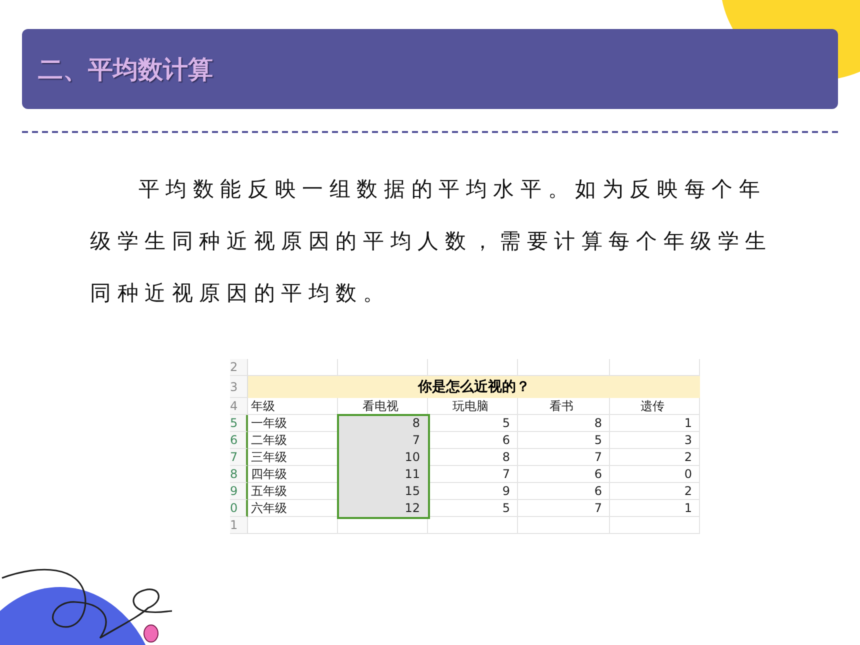 This screenshot has height=645, width=860. What do you see at coordinates (383, 474) in the screenshot?
I see `table-cell: 11` at bounding box center [383, 474].